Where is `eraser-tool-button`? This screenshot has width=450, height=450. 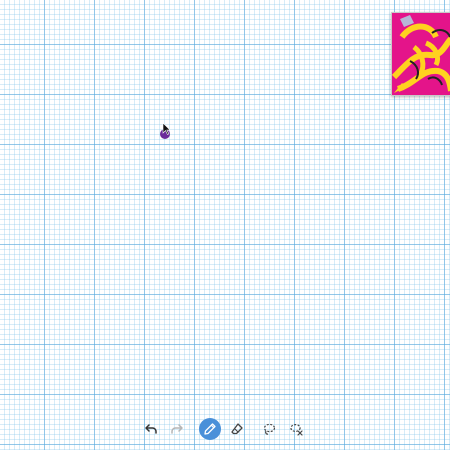
eraser-tool-button is located at coordinates (237, 429).